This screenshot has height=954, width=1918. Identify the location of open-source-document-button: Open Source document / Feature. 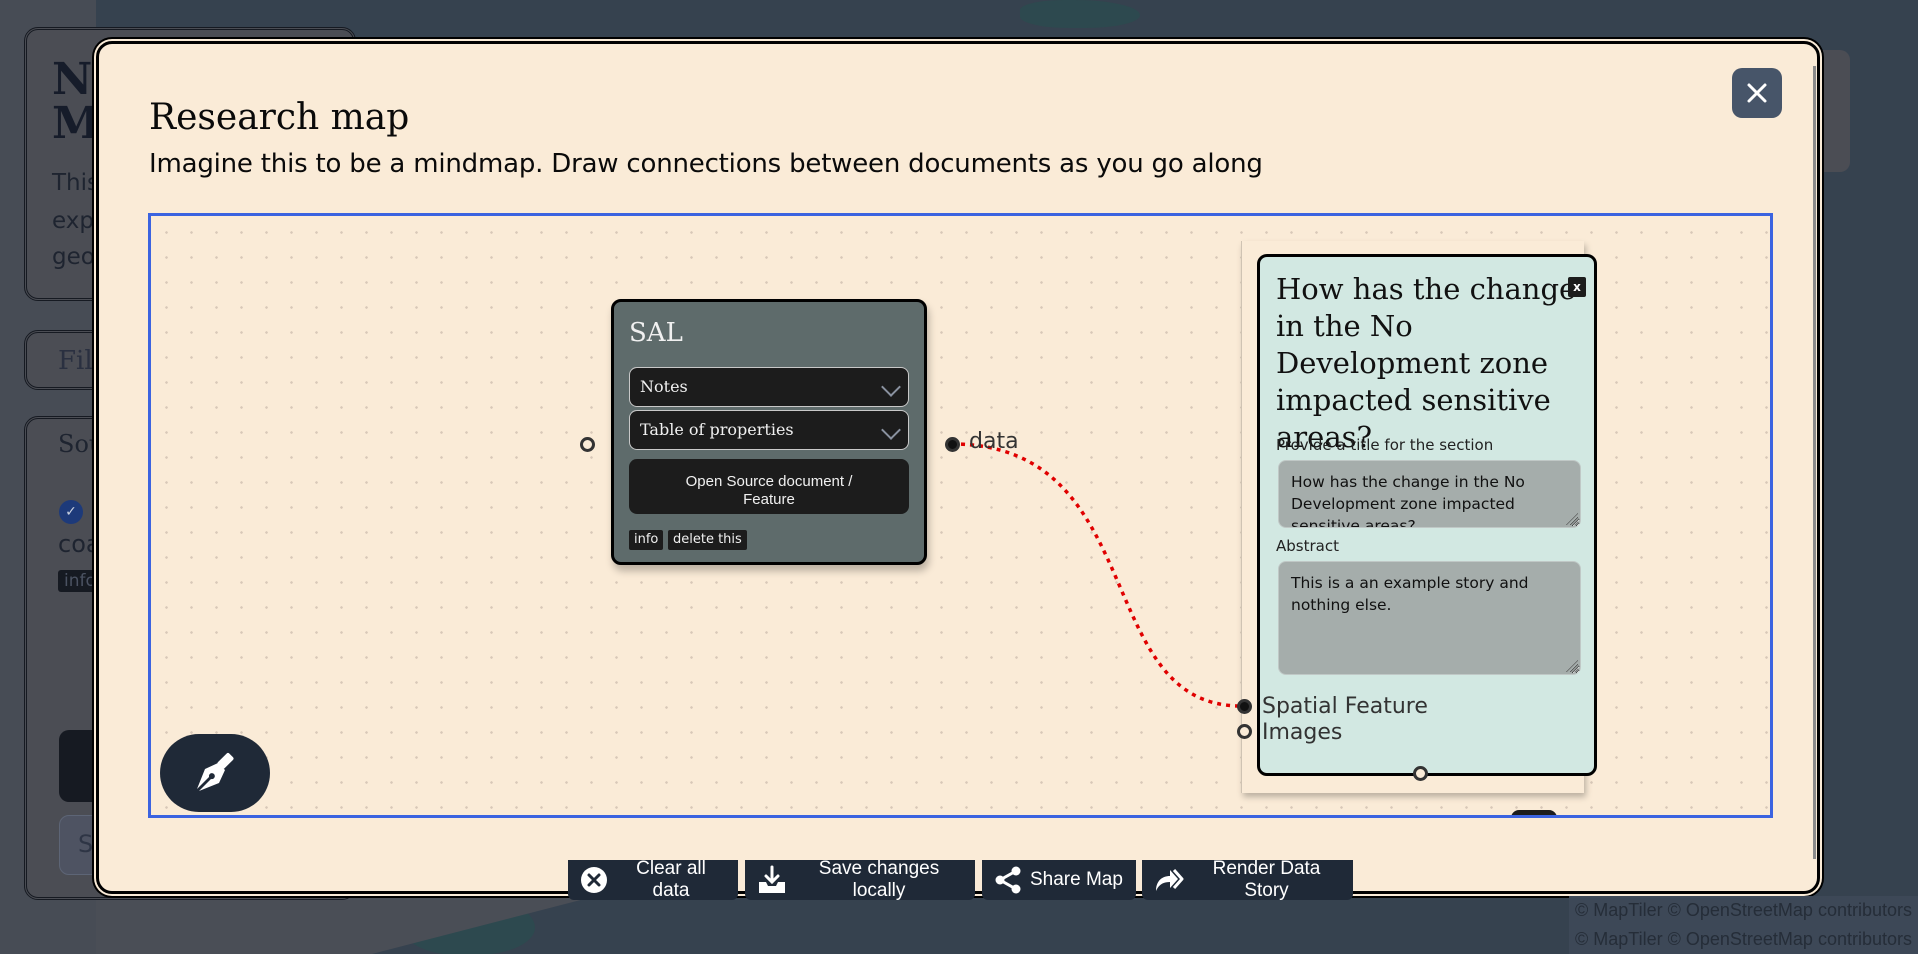
(769, 486).